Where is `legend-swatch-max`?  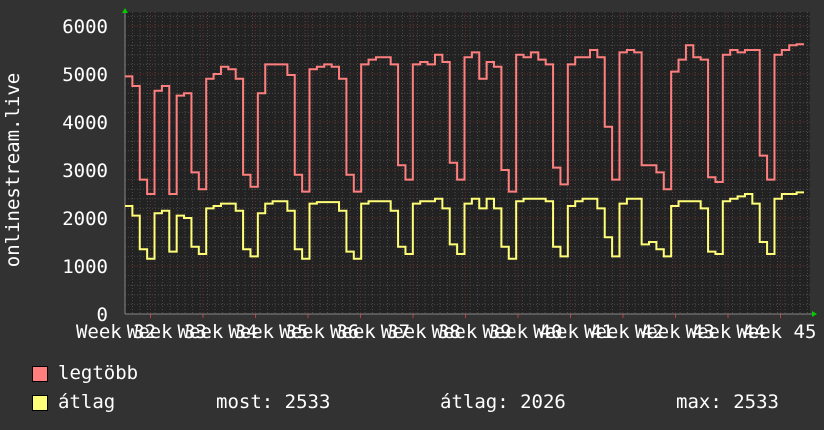
legend-swatch-max is located at coordinates (40, 374).